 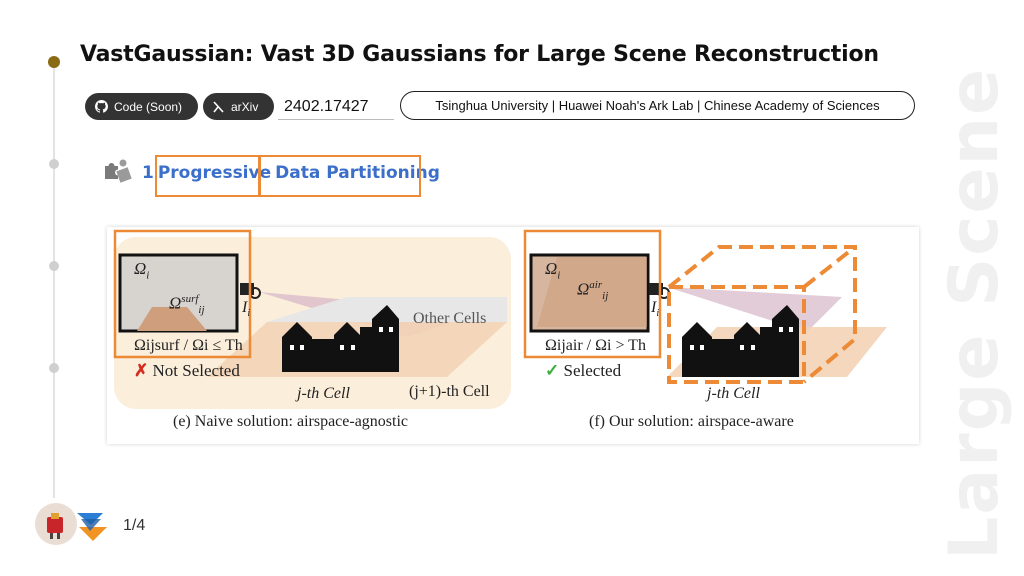 I want to click on left-status: ✗ Not Selected, so click(x=187, y=370).